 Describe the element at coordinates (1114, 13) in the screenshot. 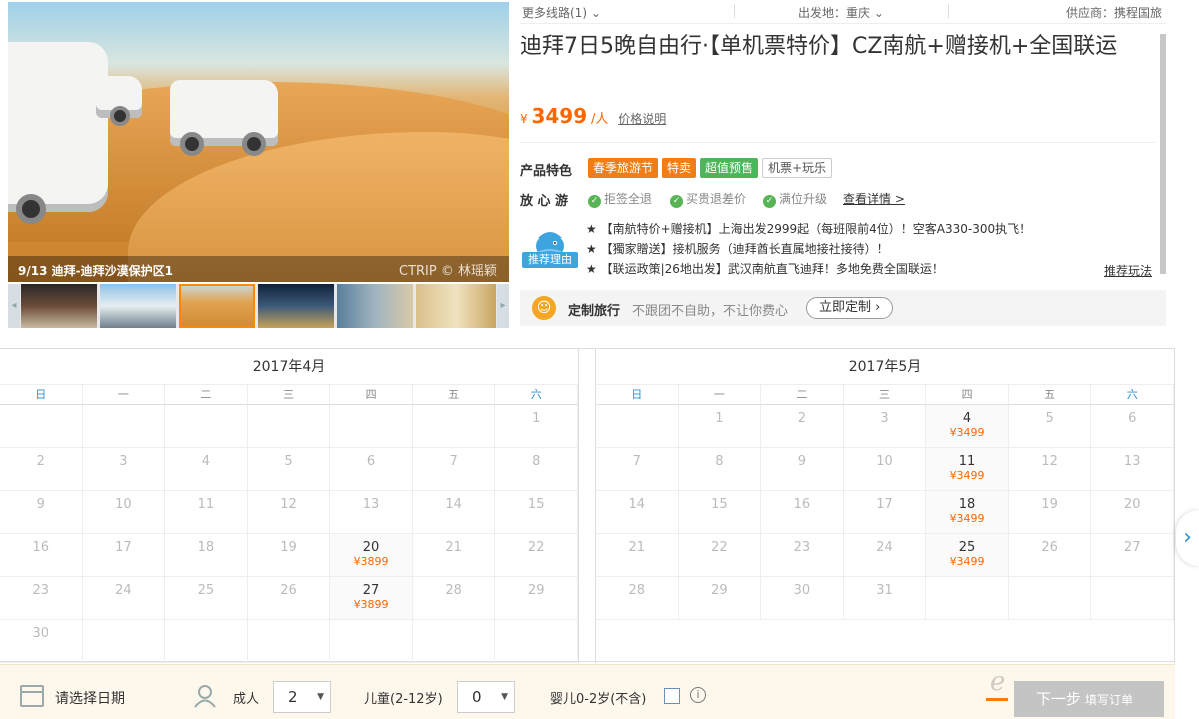

I see `supplier-label: 供应商：携程国旅` at that location.